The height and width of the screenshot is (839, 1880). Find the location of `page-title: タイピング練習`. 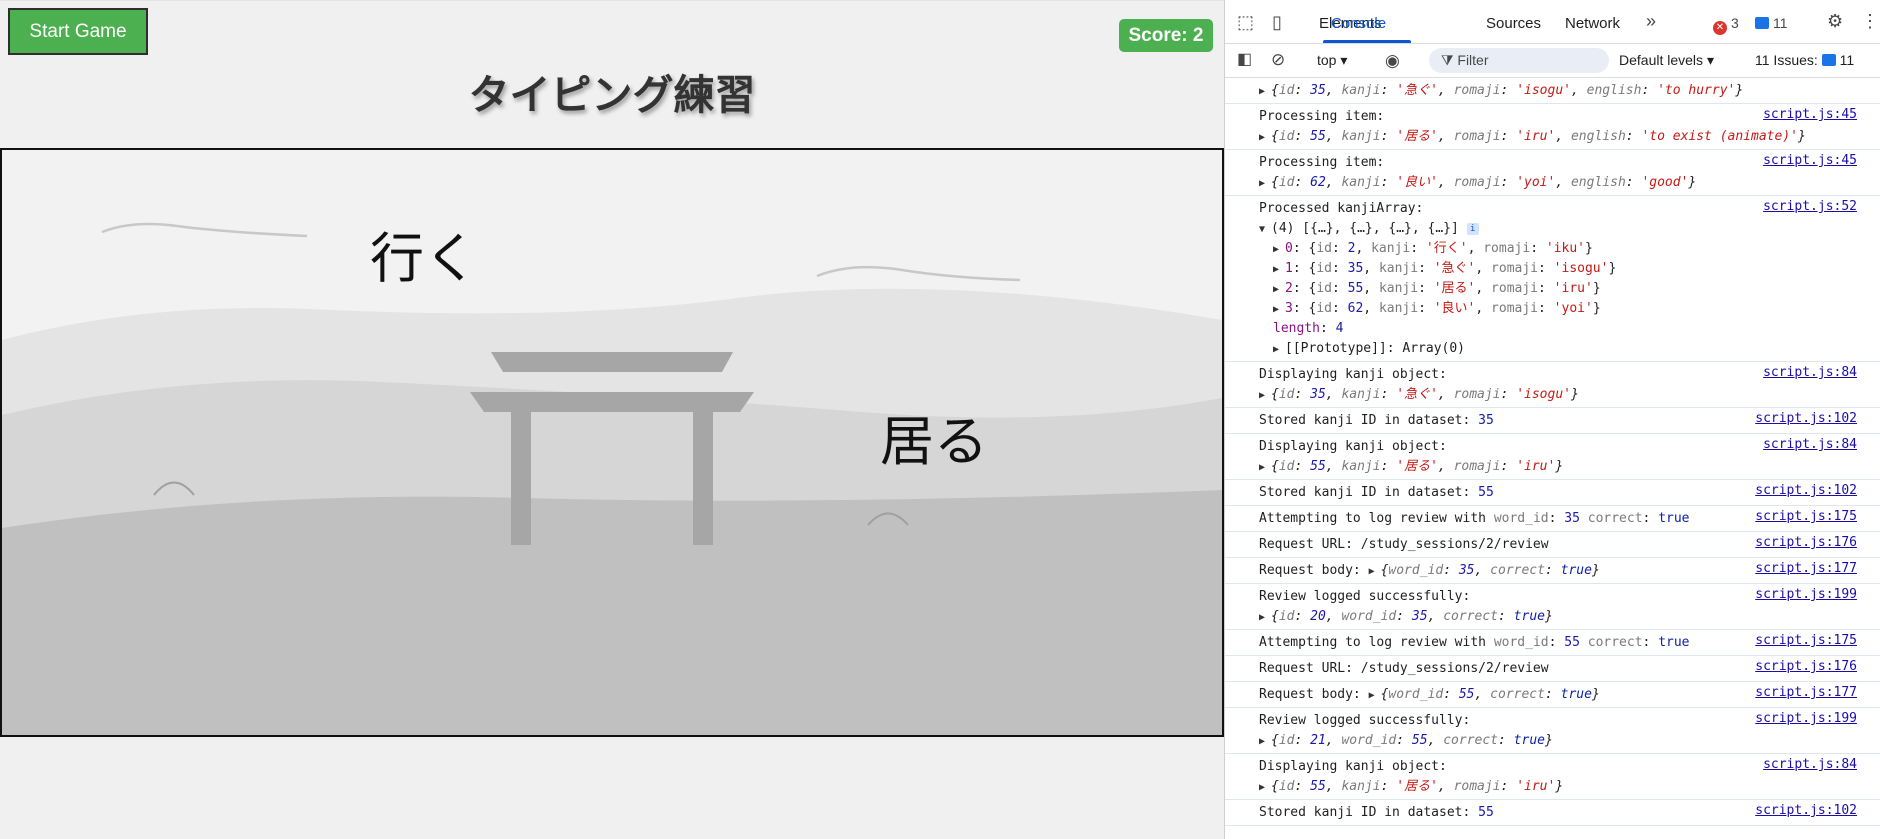

page-title: タイピング練習 is located at coordinates (612, 95).